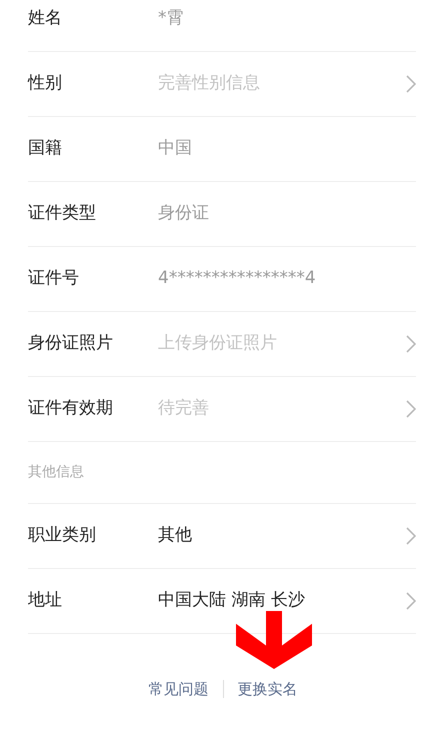  Describe the element at coordinates (54, 278) in the screenshot. I see `field-label: 证件号` at that location.